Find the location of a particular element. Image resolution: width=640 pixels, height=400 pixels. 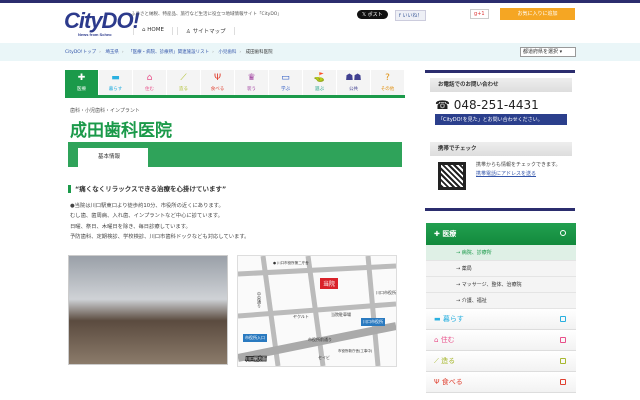

map-label-chuo-dori: 中央通り is located at coordinates (259, 300).